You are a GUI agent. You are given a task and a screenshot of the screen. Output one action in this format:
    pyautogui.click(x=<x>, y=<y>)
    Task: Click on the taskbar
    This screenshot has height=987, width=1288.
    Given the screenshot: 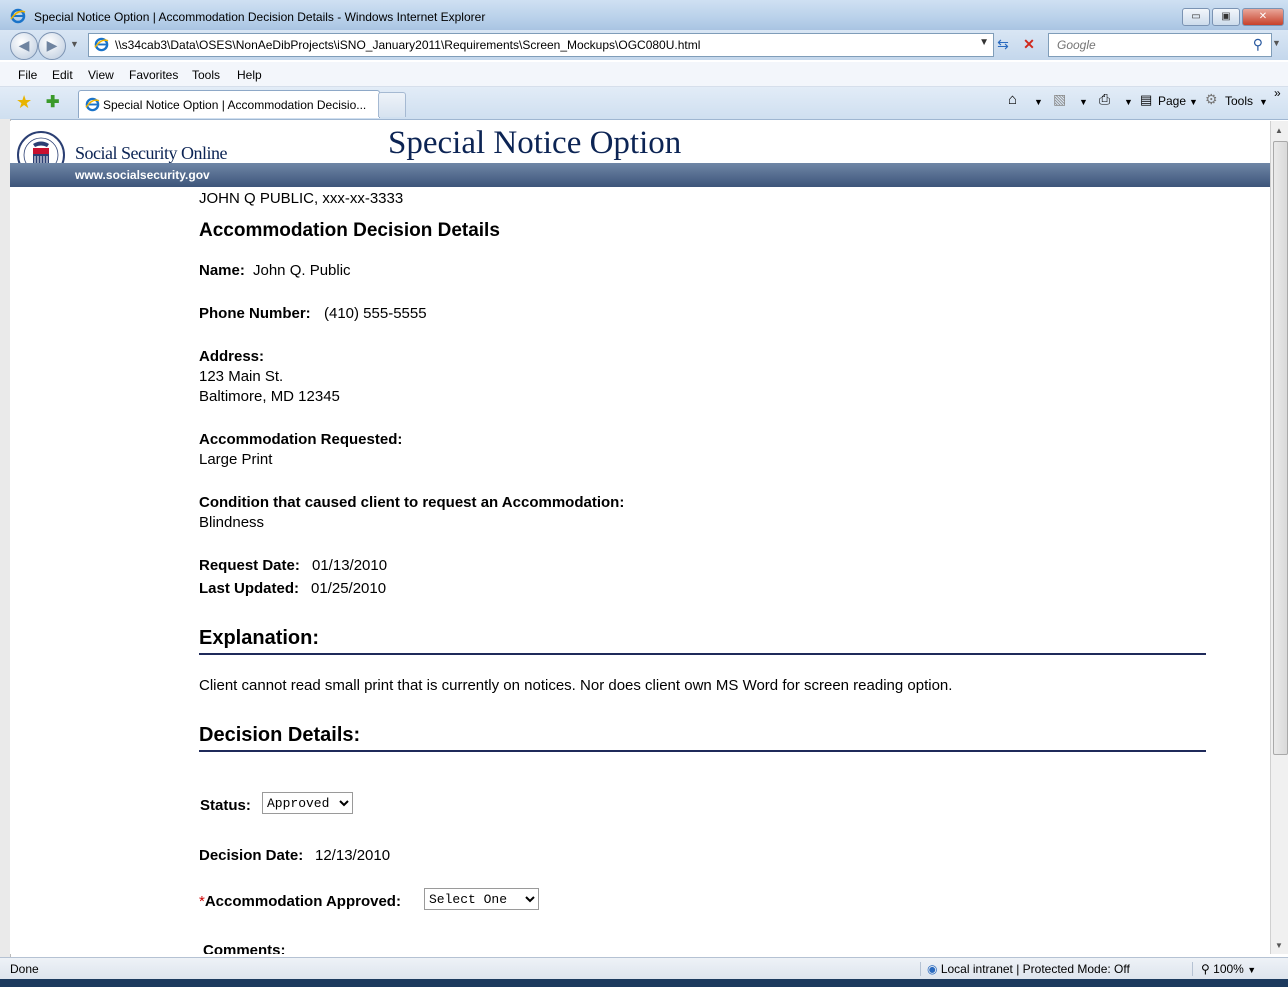 What is the action you would take?
    pyautogui.click(x=644, y=983)
    